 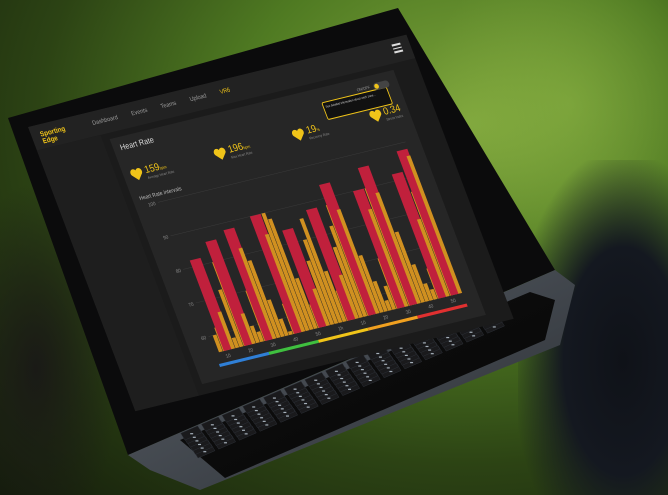 What do you see at coordinates (152, 205) in the screenshot?
I see `y-tick-label: 100` at bounding box center [152, 205].